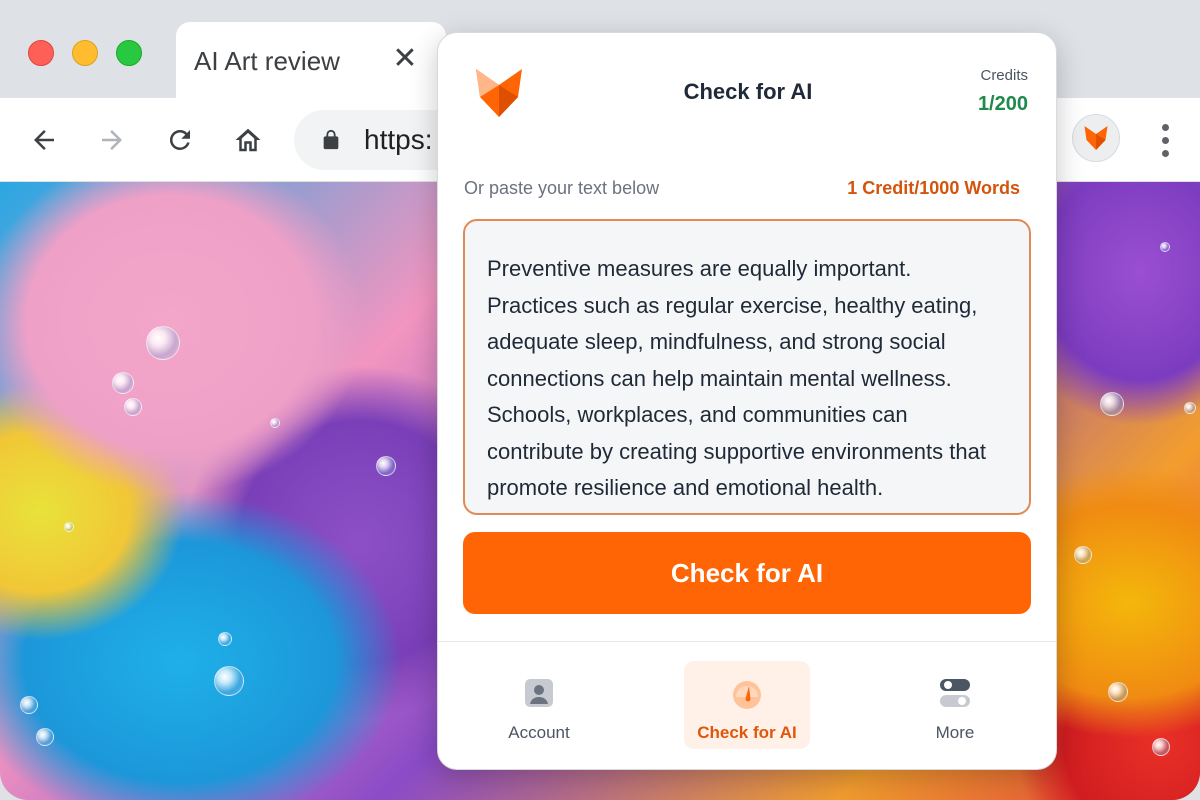 Image resolution: width=1200 pixels, height=800 pixels. I want to click on forward-arrow-icon, so click(112, 140).